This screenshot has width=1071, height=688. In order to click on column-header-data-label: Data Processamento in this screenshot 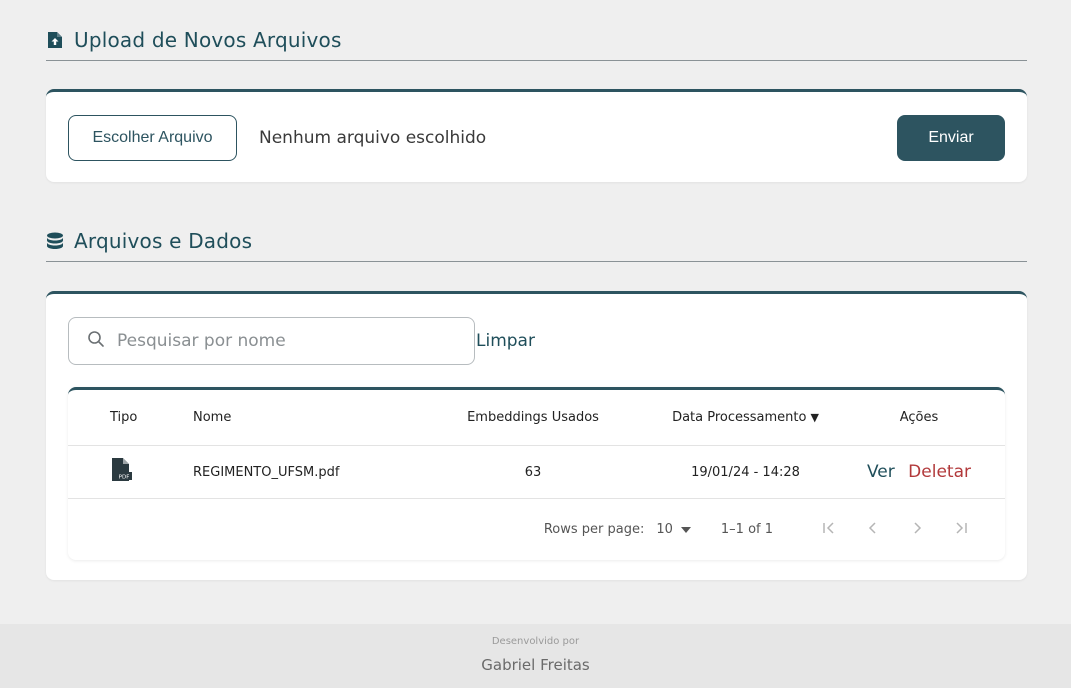, I will do `click(739, 417)`.